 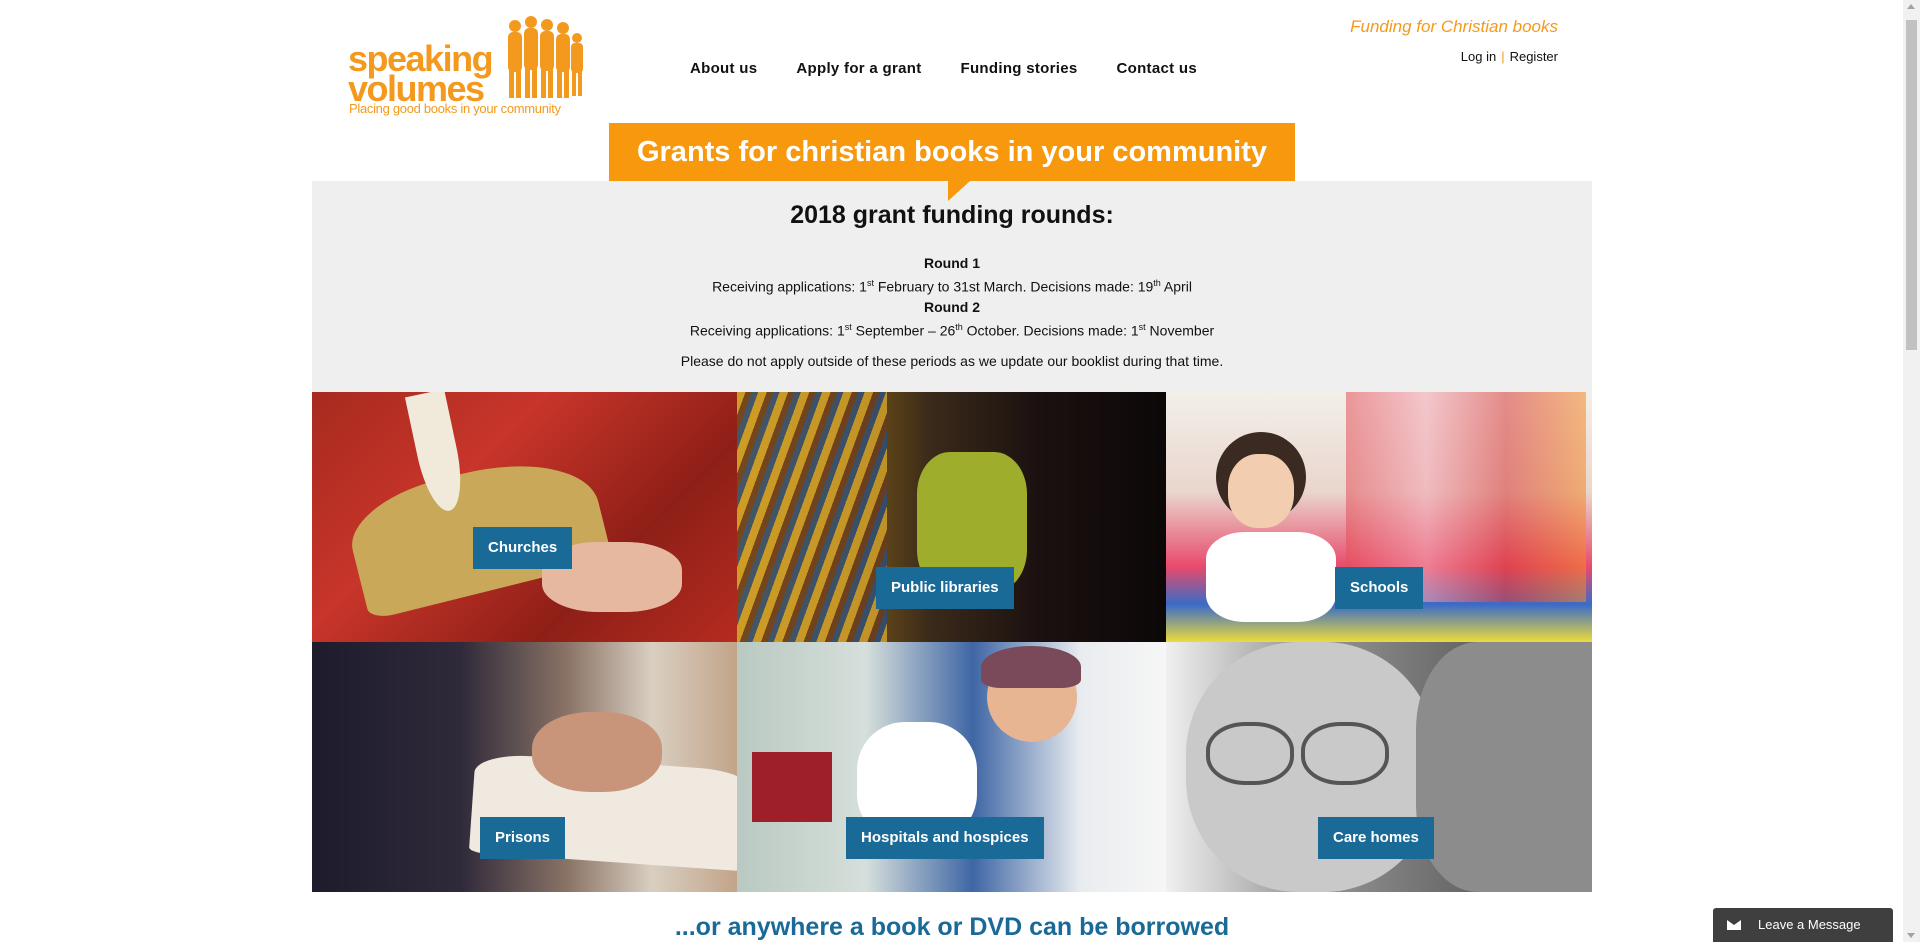 I want to click on churches-button: Churches, so click(x=523, y=548).